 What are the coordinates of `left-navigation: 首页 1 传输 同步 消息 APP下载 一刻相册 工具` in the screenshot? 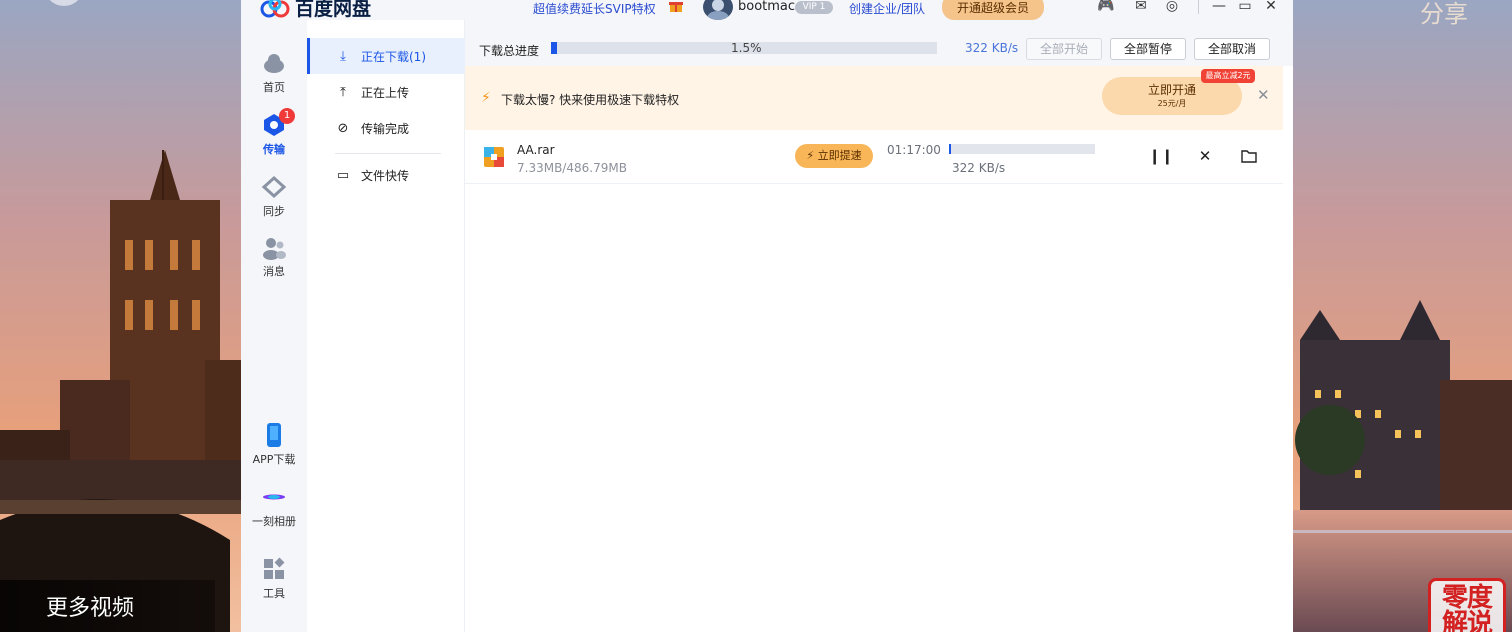 It's located at (274, 326).